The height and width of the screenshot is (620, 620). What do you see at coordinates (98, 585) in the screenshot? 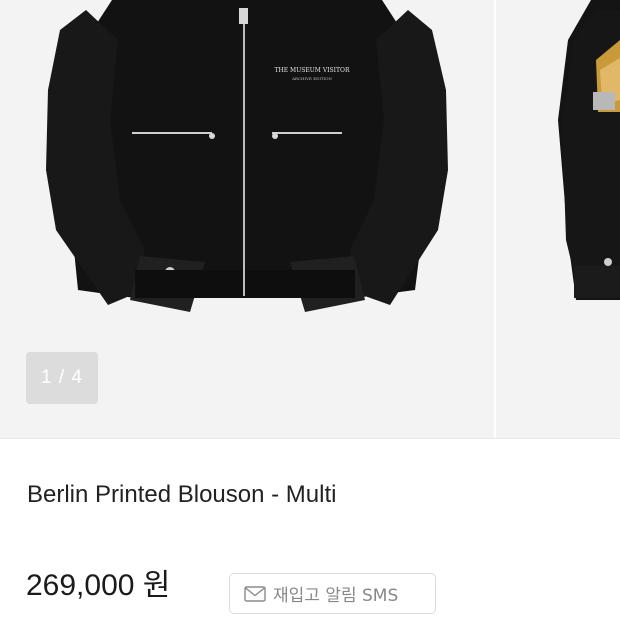
I see `product-price: 269,000 원` at bounding box center [98, 585].